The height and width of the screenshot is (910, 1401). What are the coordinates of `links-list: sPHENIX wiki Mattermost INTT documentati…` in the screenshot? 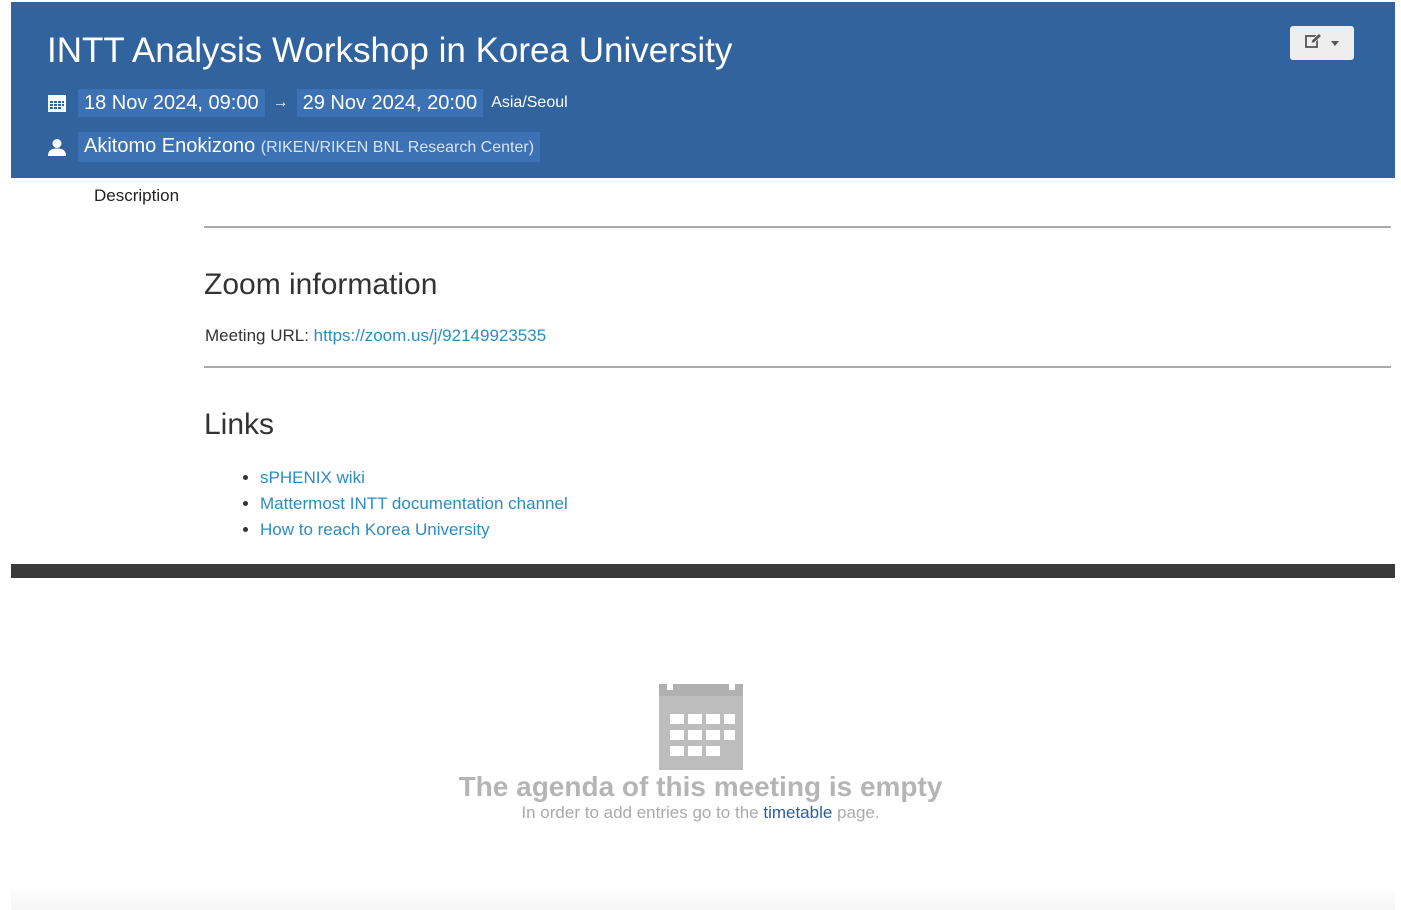 It's located at (386, 504).